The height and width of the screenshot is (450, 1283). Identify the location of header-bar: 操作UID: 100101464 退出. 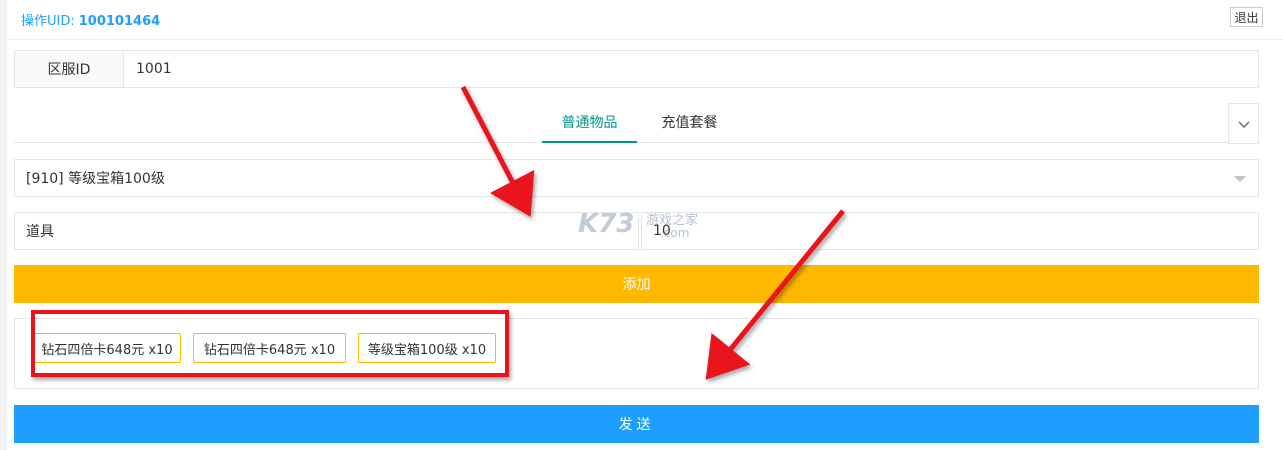
(645, 20).